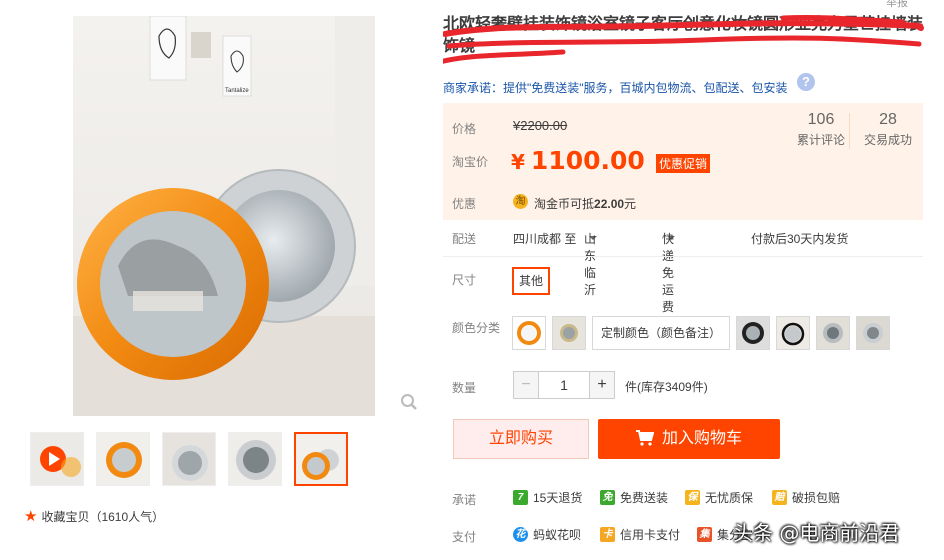 Image resolution: width=944 pixels, height=560 pixels. What do you see at coordinates (683, 202) in the screenshot?
I see `discount-panel: 优惠 淘 淘金币可抵22.00元` at bounding box center [683, 202].